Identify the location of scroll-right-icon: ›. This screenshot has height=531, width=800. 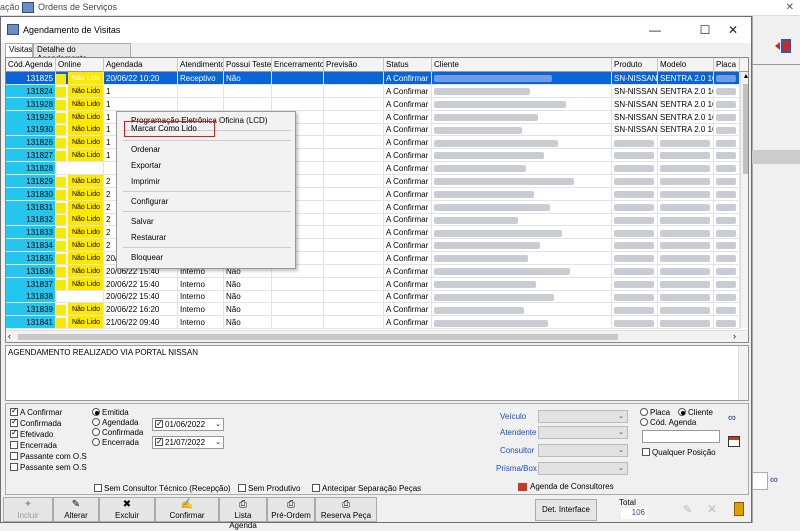
(734, 336).